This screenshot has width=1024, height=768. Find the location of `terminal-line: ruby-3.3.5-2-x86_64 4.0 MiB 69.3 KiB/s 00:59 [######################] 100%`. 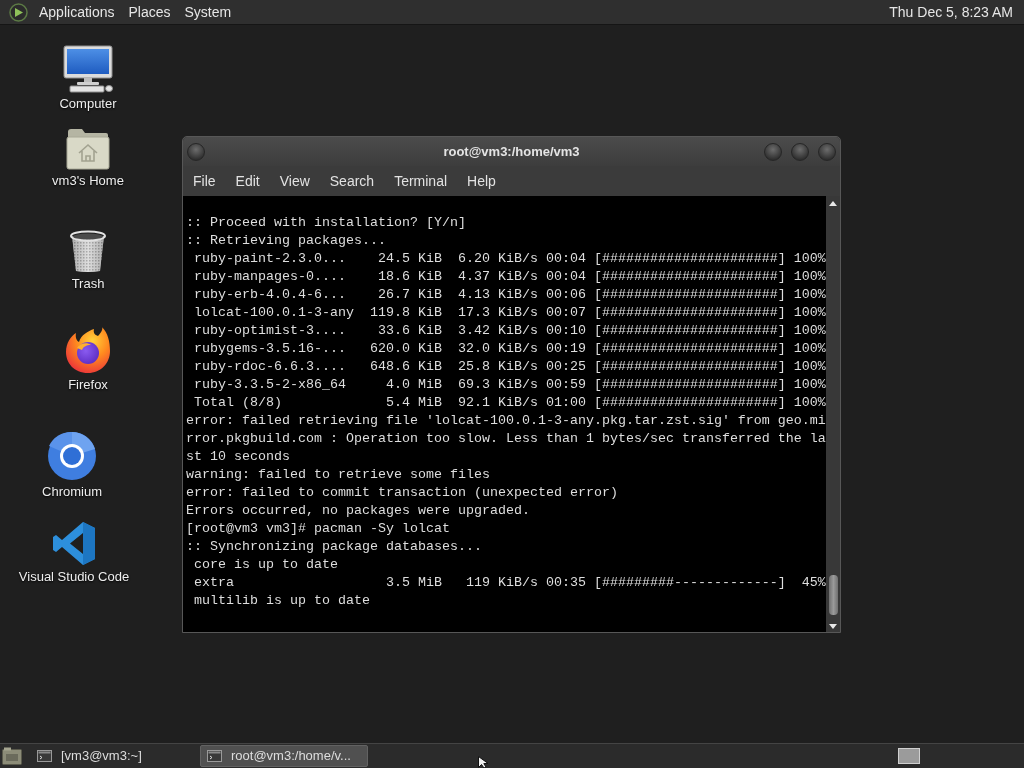

terminal-line: ruby-3.3.5-2-x86_64 4.0 MiB 69.3 KiB/s 00:59 [######################] 100% is located at coordinates (509, 385).